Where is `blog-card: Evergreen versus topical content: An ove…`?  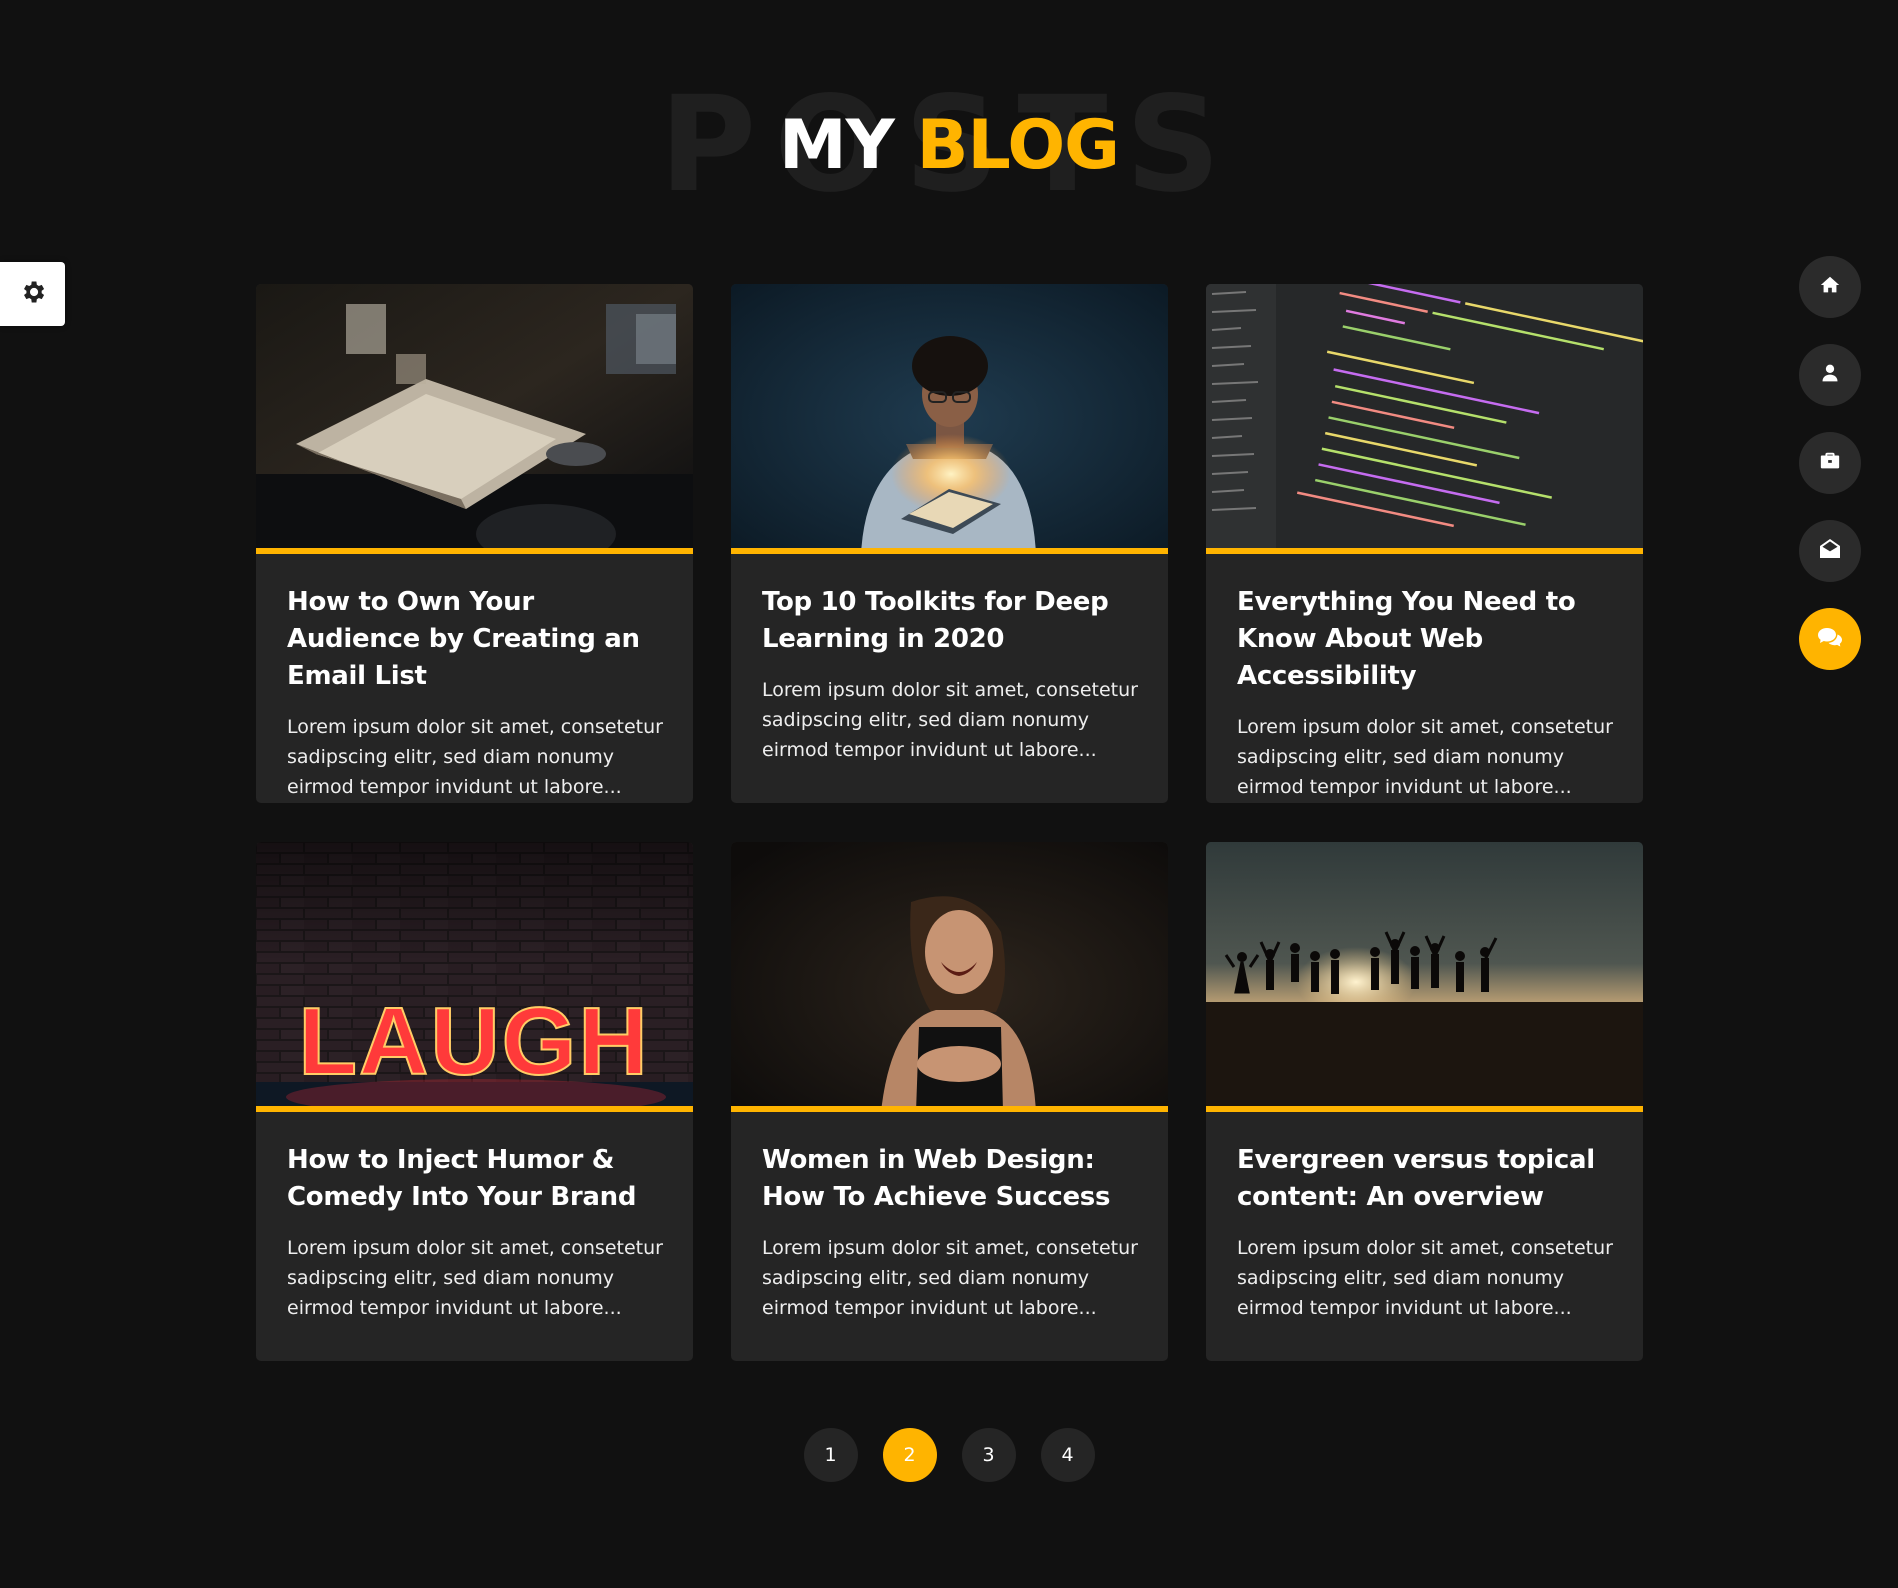 blog-card: Evergreen versus topical content: An ove… is located at coordinates (1424, 1101).